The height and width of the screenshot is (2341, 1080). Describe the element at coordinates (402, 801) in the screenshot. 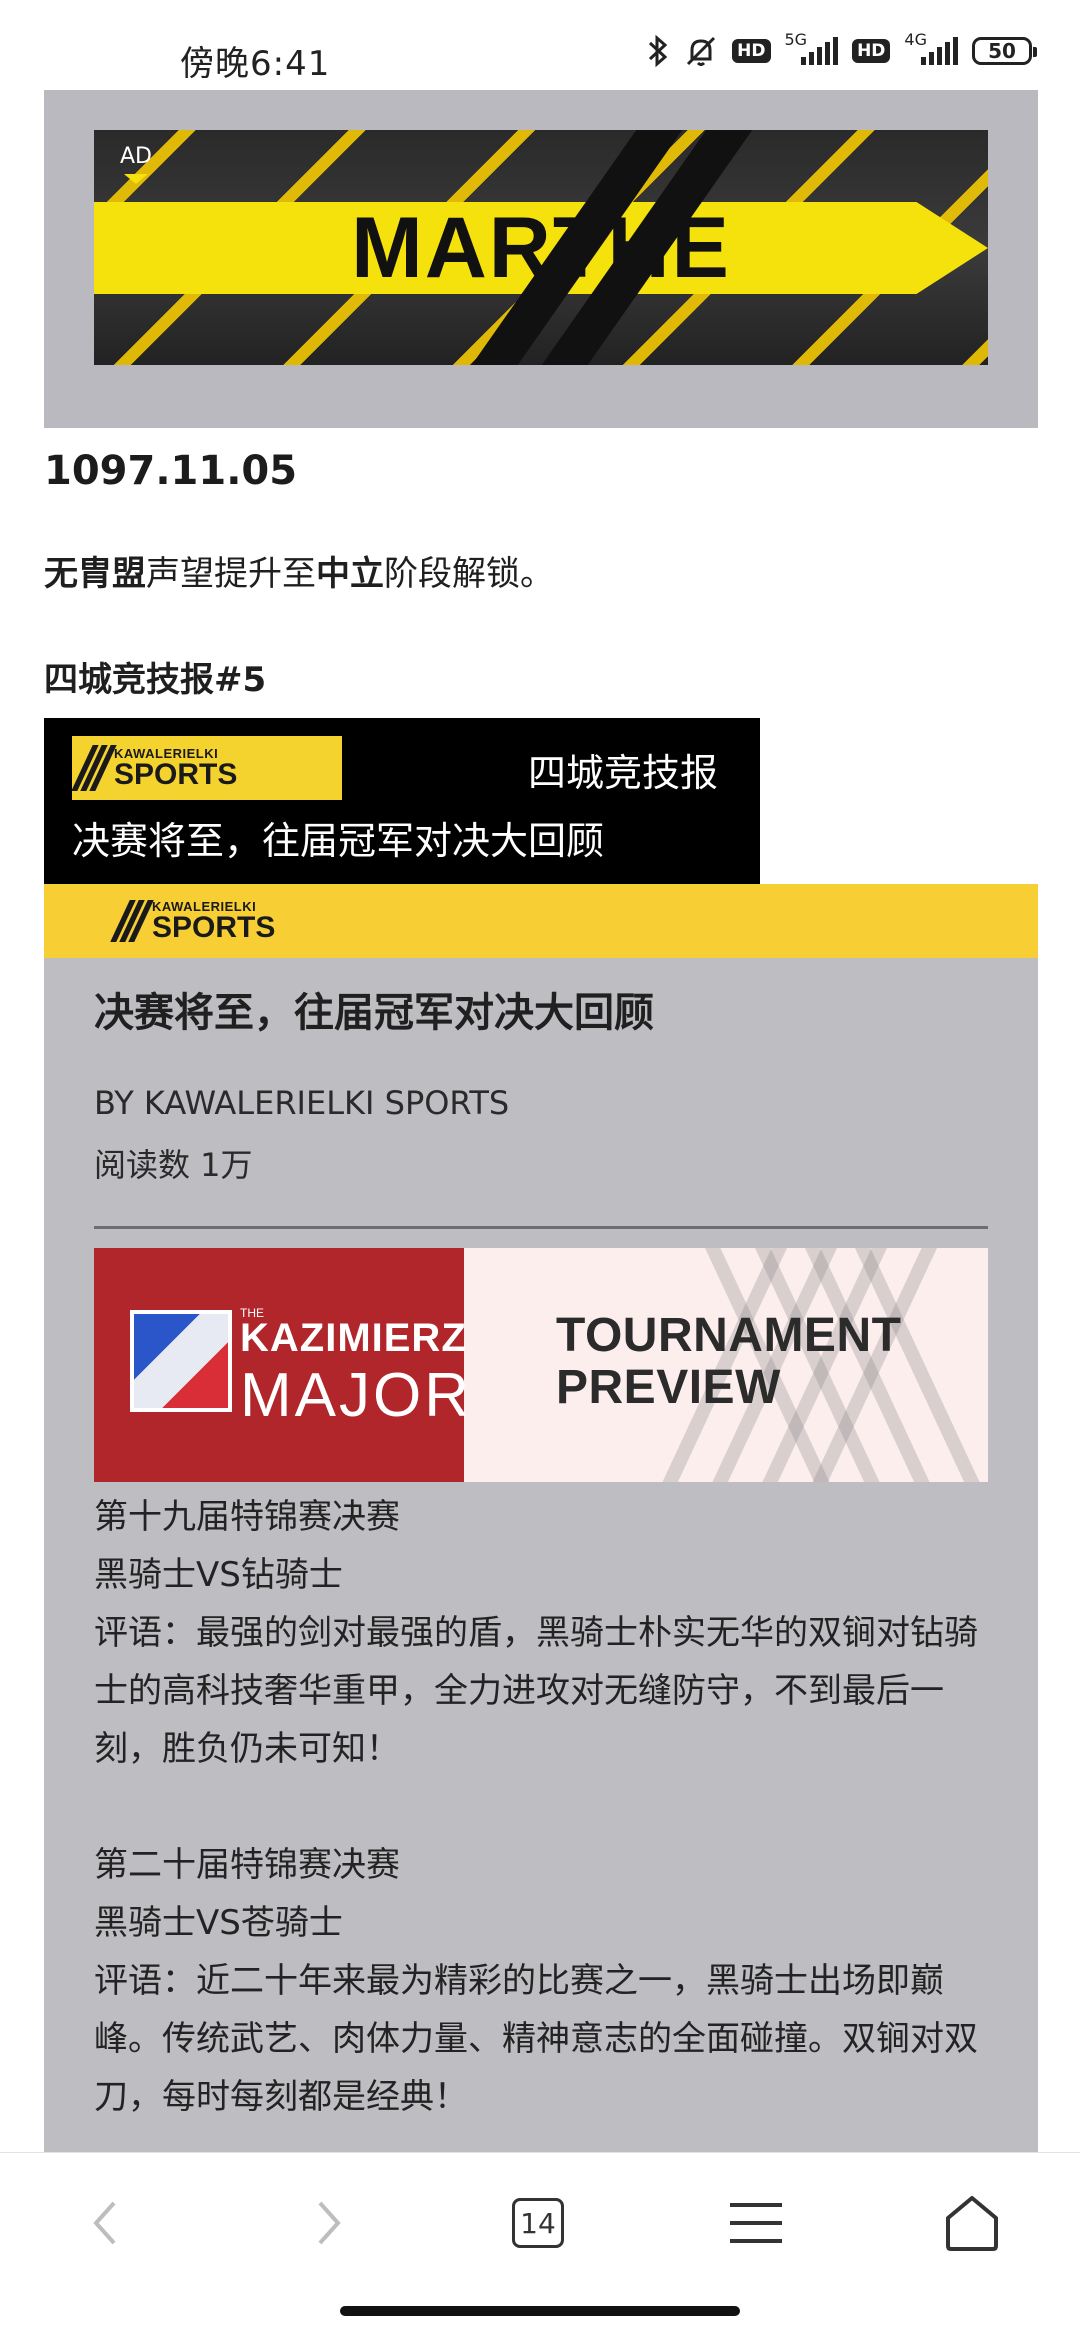

I see `news-card-header: KAWALERIELKI SPORTS 四城竞技报 决赛将至，往届冠军对决大回顾` at that location.